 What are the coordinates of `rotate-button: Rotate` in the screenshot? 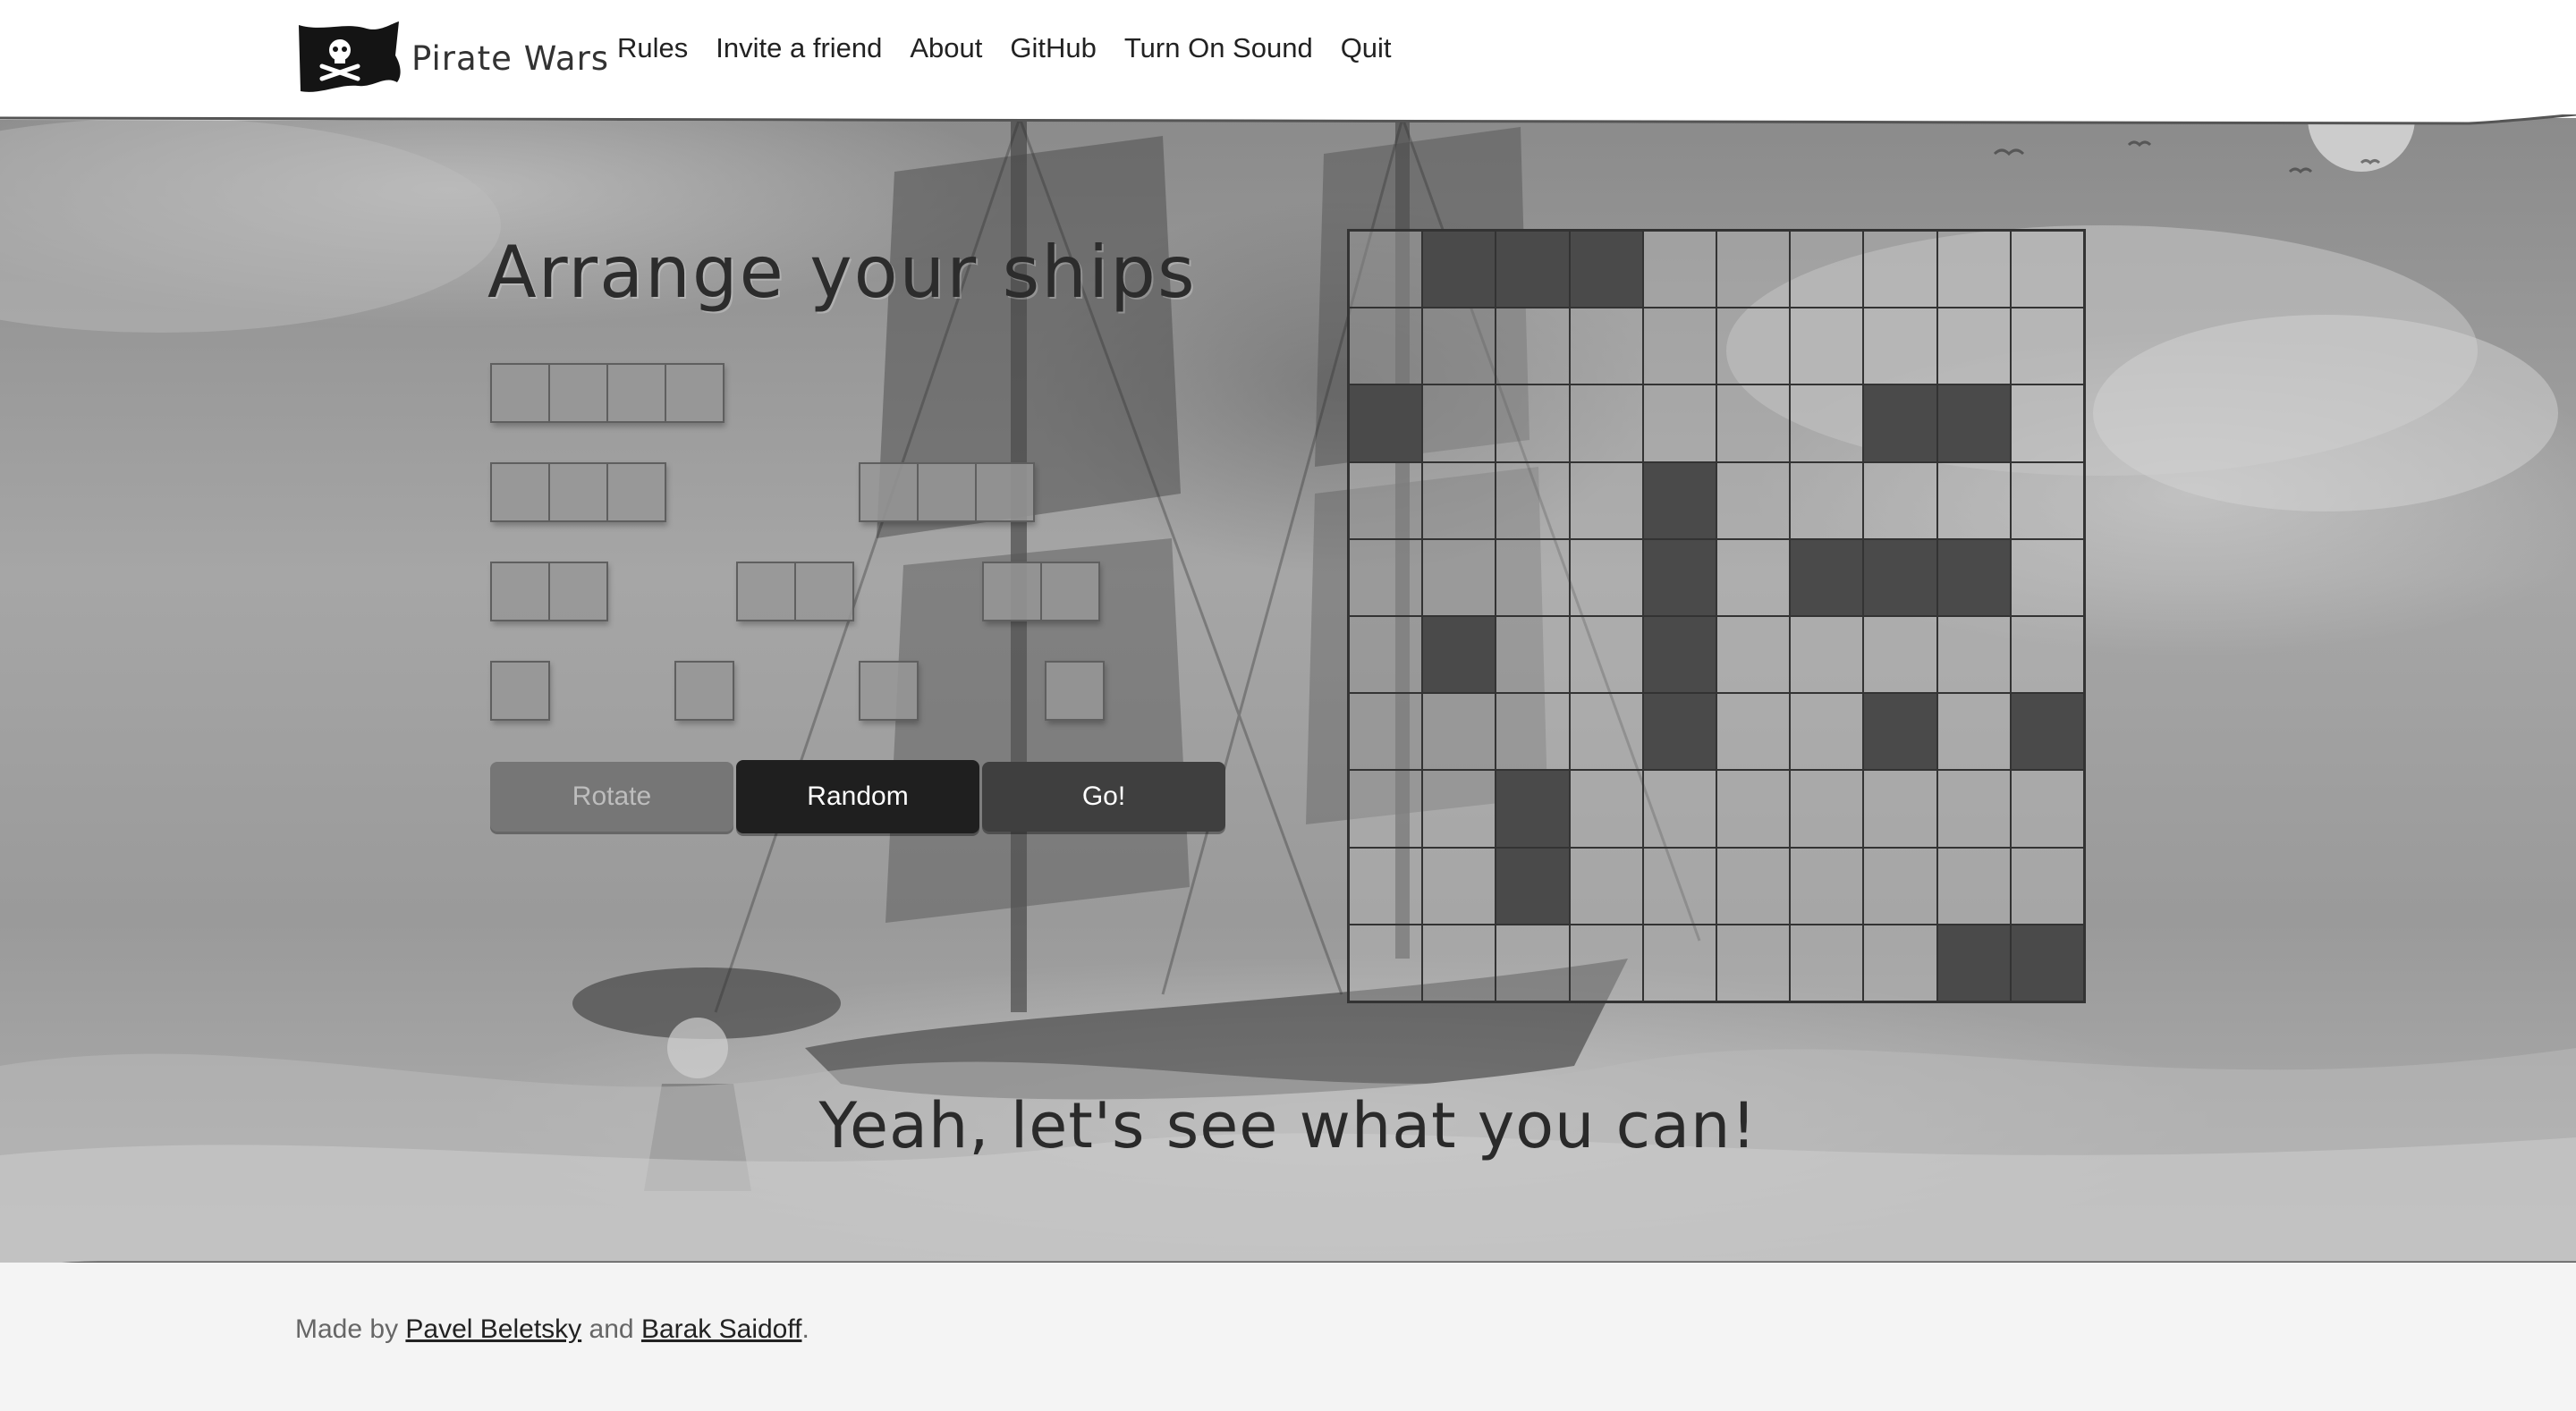 It's located at (611, 797).